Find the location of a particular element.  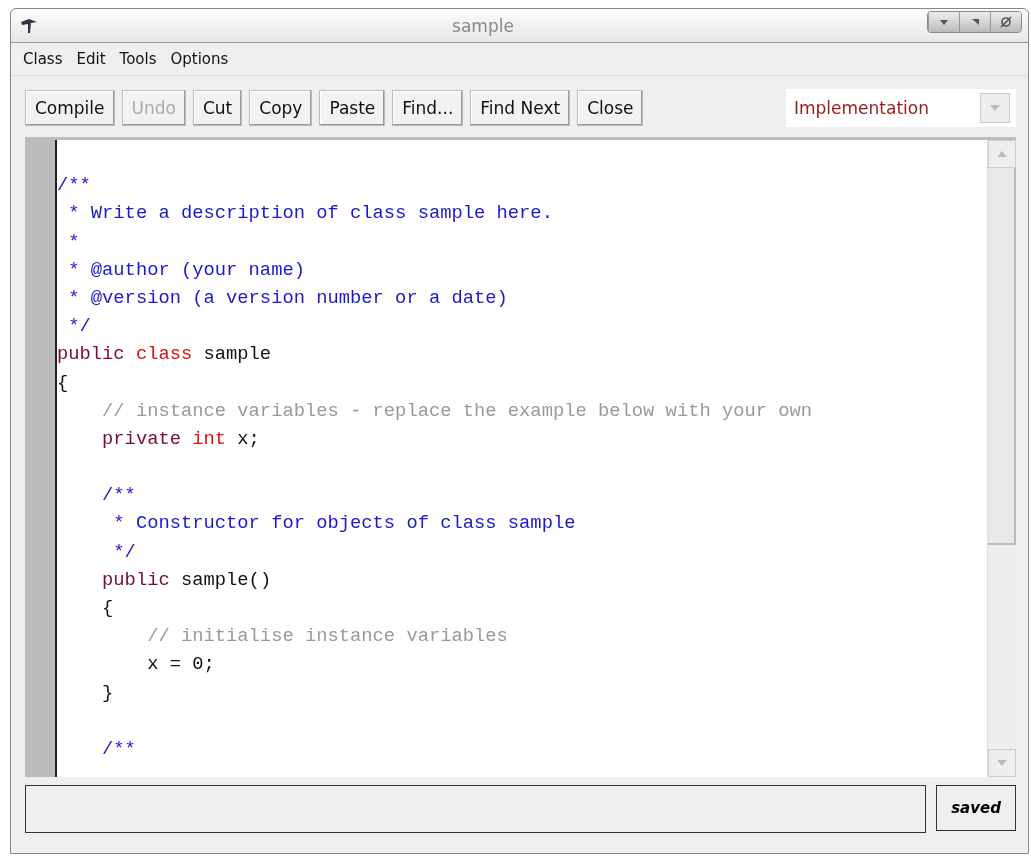

code-line: // instance variables - replace the example below with your own is located at coordinates (457, 411).